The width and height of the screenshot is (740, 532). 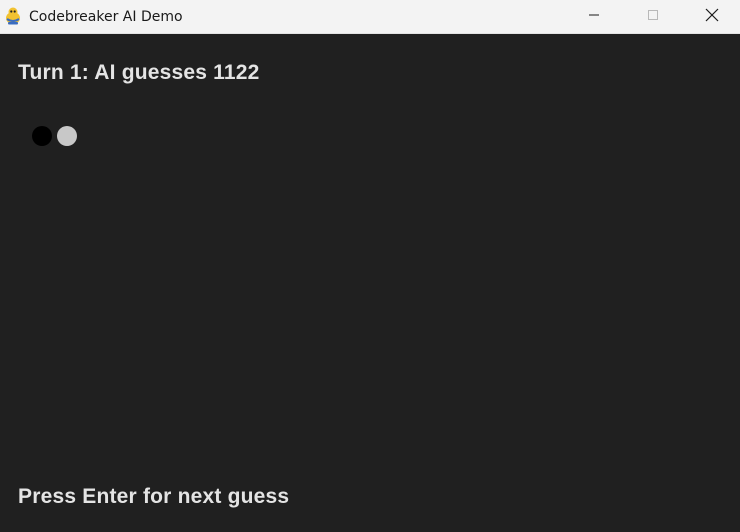 I want to click on next-guess-prompt: Press Enter for next guess, so click(x=154, y=496).